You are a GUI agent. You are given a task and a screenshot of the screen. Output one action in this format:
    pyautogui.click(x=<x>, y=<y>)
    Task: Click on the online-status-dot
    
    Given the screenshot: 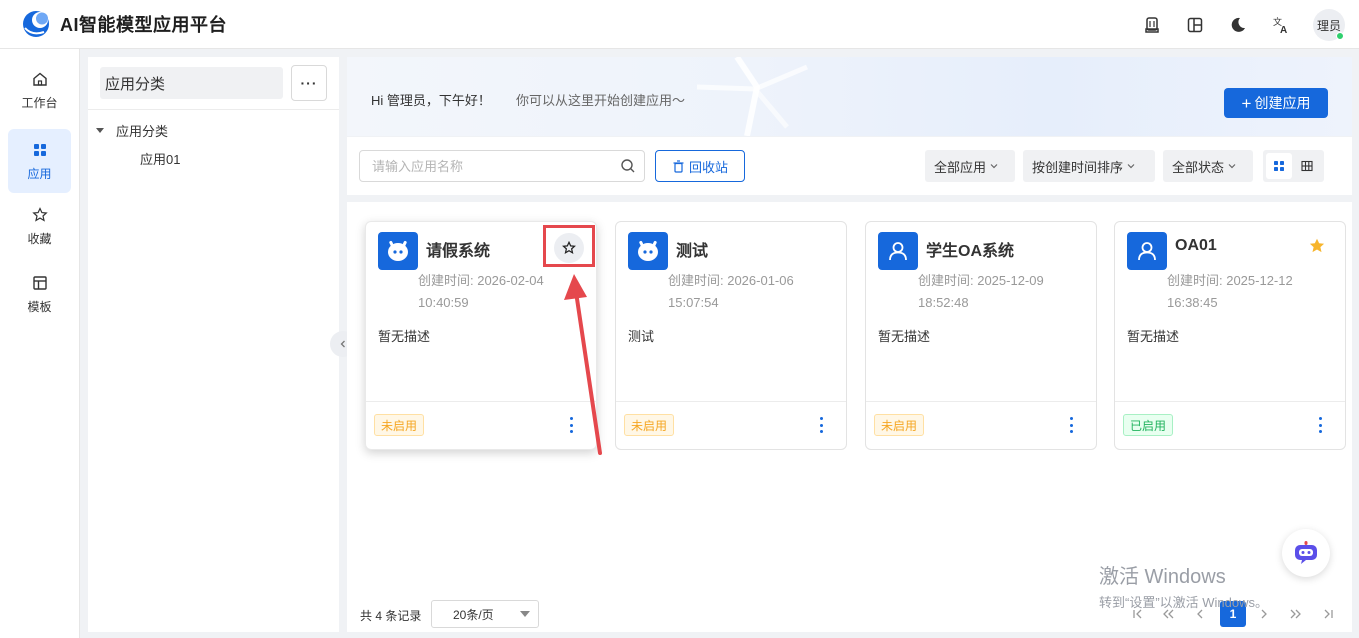 What is the action you would take?
    pyautogui.click(x=1340, y=36)
    